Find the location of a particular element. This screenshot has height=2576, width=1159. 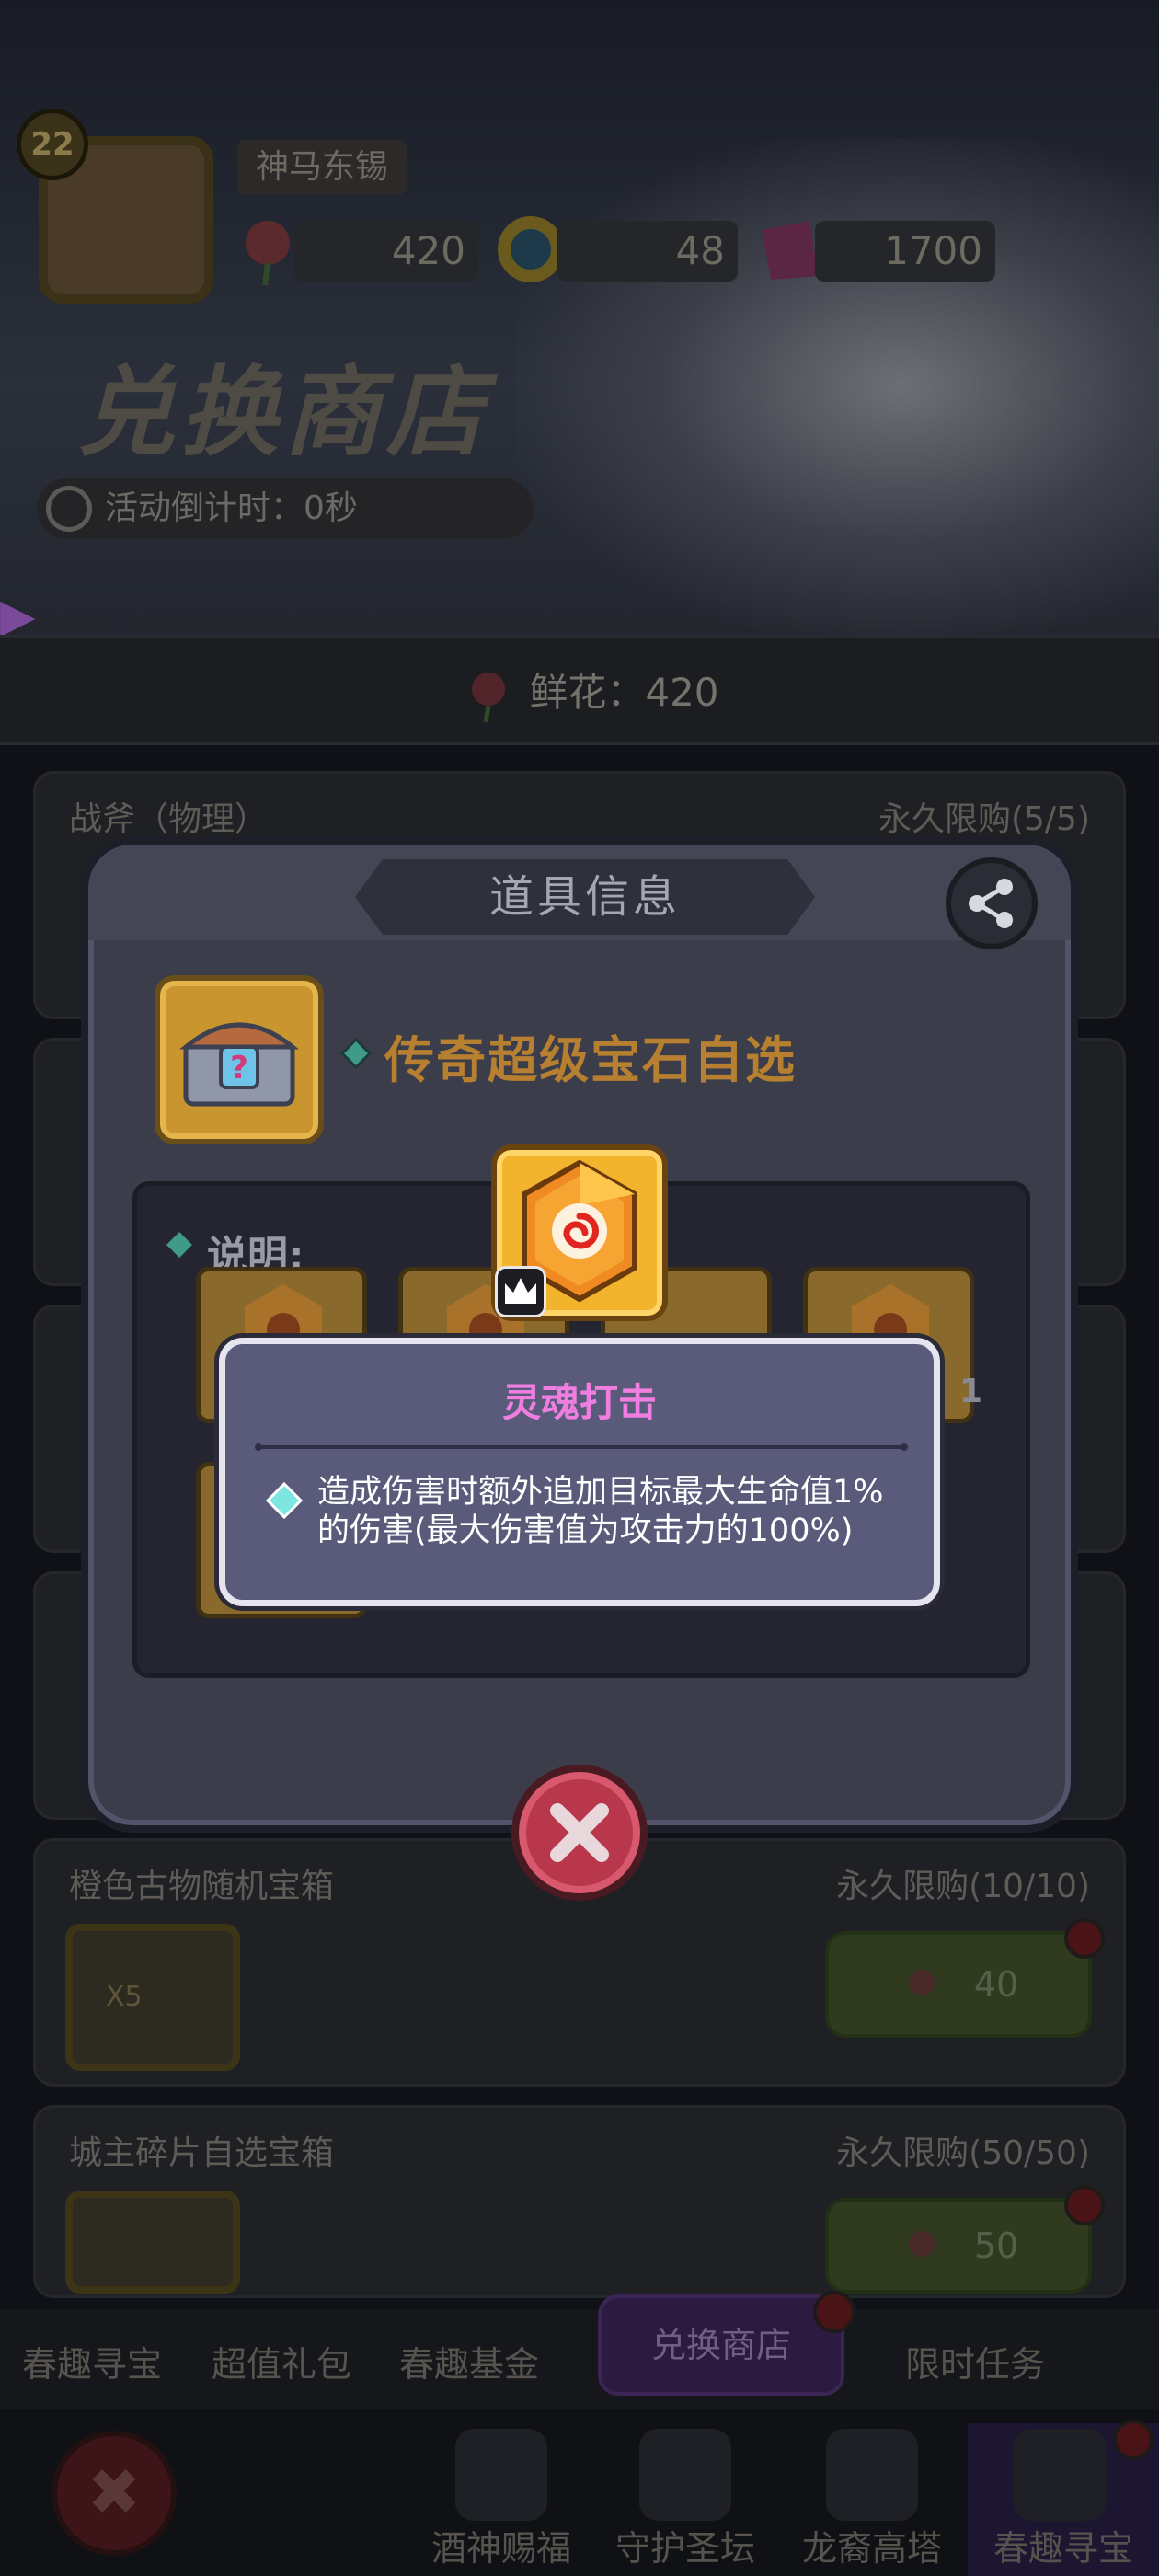

buy-price: 50 is located at coordinates (996, 2245).